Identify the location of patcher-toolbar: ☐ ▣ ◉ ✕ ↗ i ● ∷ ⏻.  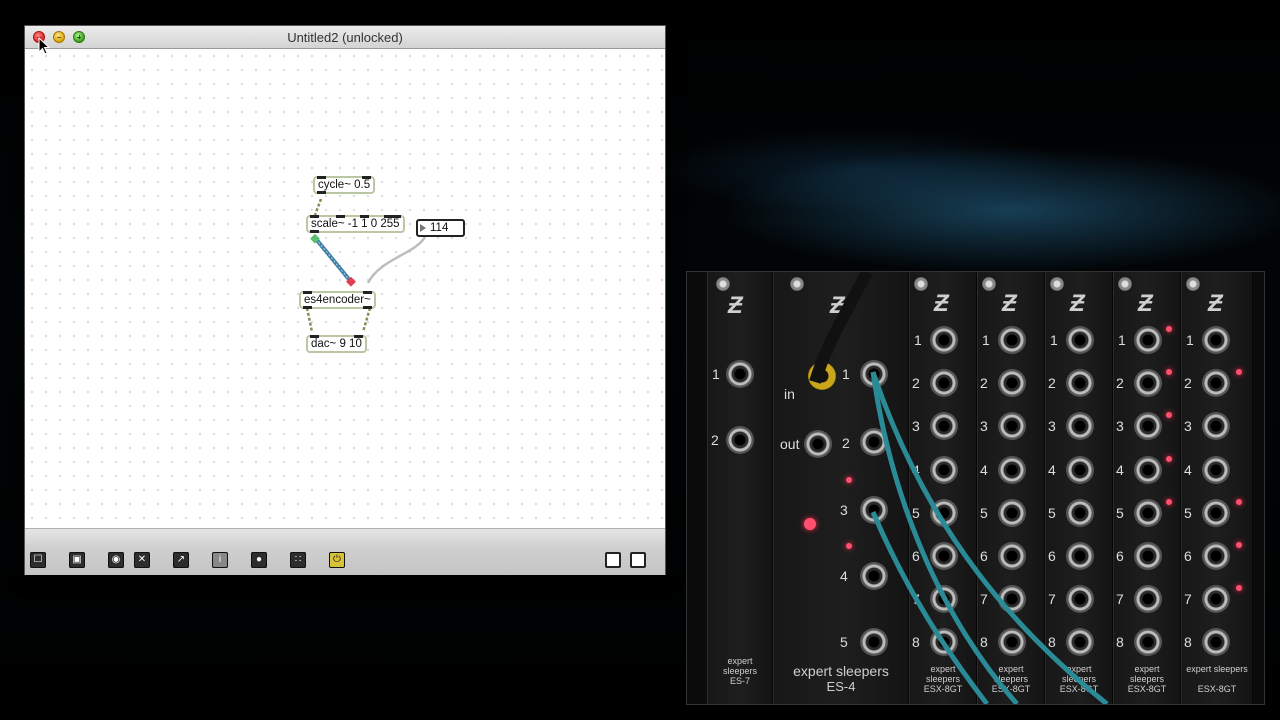
(345, 551).